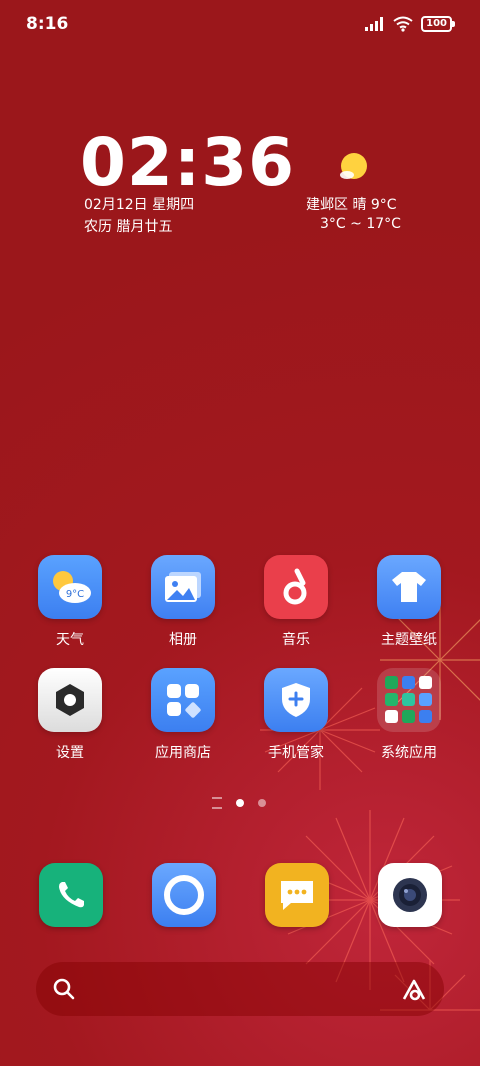 This screenshot has width=480, height=1066. Describe the element at coordinates (75, 594) in the screenshot. I see `weather-icon-temp: 9°C` at that location.